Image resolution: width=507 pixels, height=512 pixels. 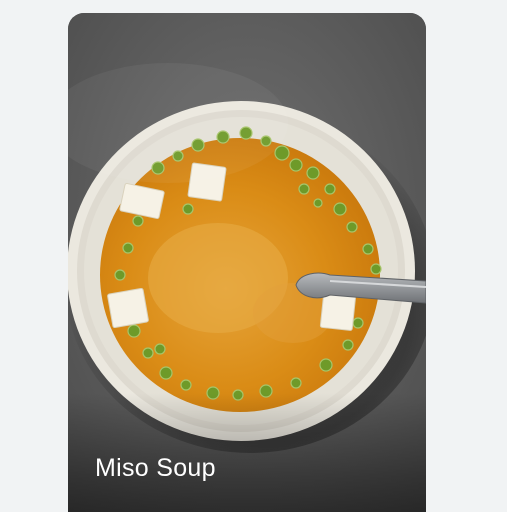 I want to click on card-title: Miso Soup, so click(x=155, y=468).